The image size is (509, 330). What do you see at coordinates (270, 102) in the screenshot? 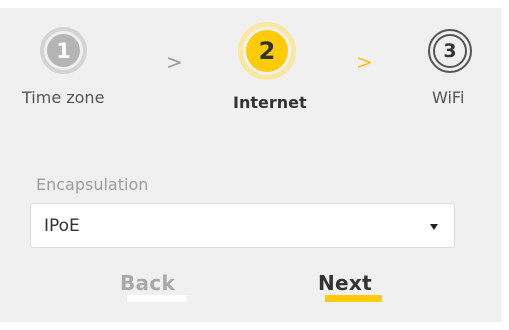
I see `step-2-label: Internet` at bounding box center [270, 102].